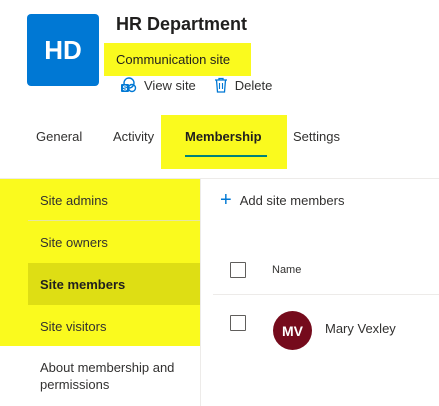  What do you see at coordinates (326, 294) in the screenshot?
I see `header-separator` at bounding box center [326, 294].